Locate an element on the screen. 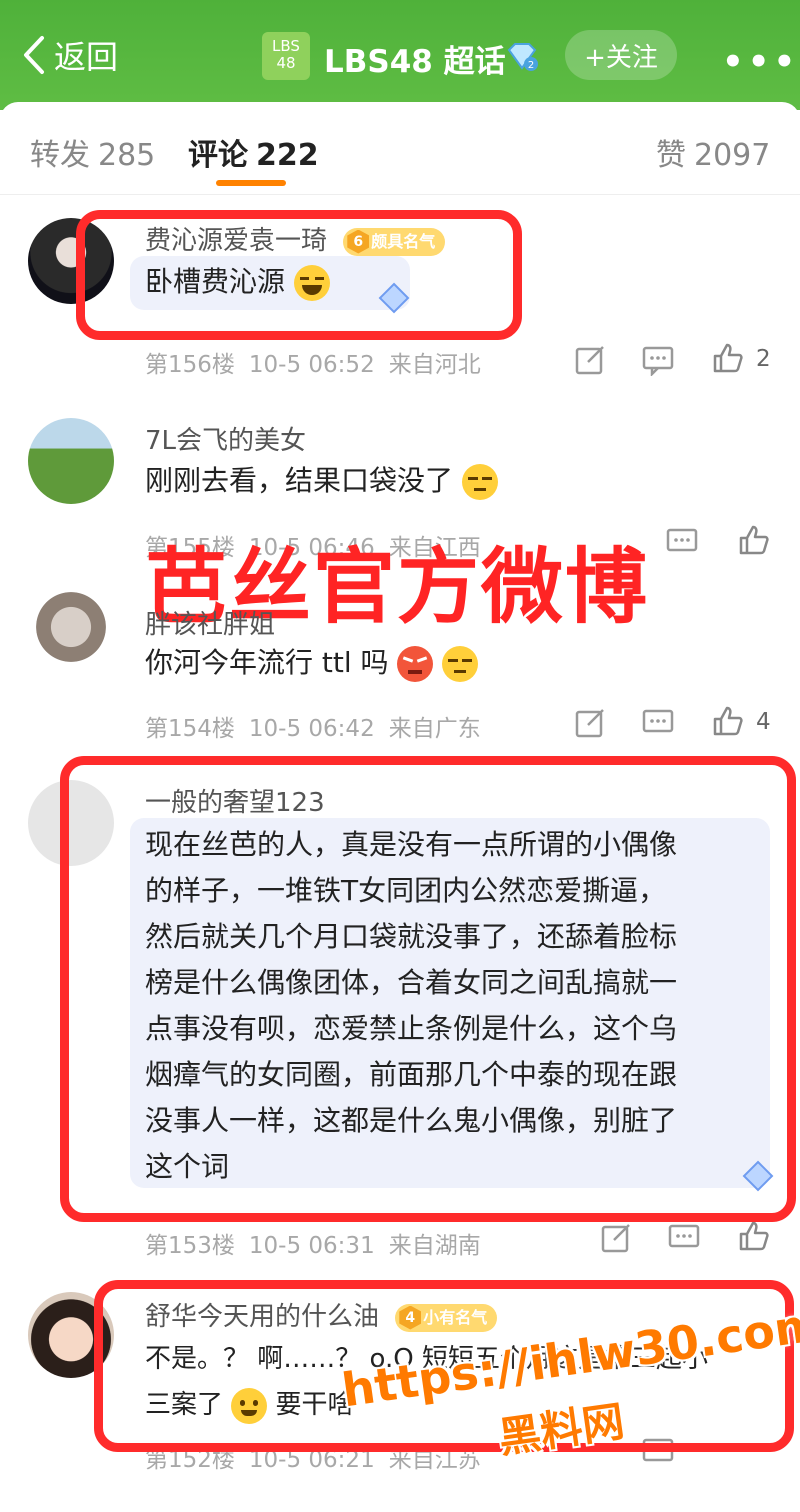  tab-bar: 转发 285 评论 222 赞 2097 is located at coordinates (400, 151).